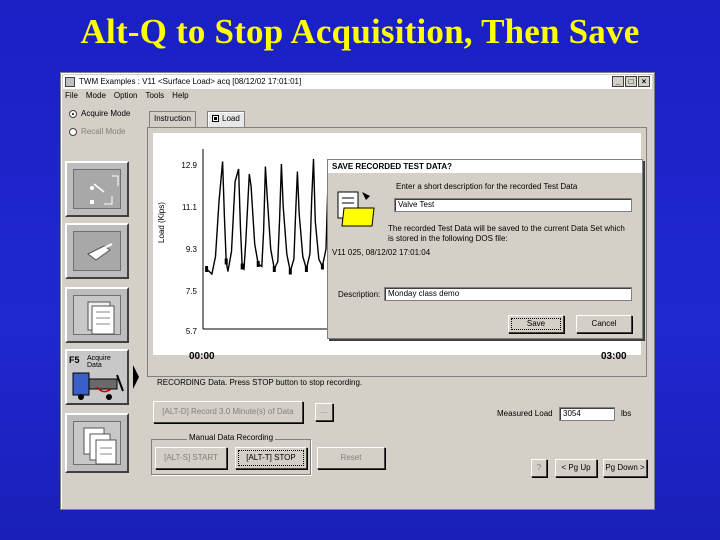  What do you see at coordinates (231, 437) in the screenshot?
I see `manual-recording-label: Manual Data Recording` at bounding box center [231, 437].